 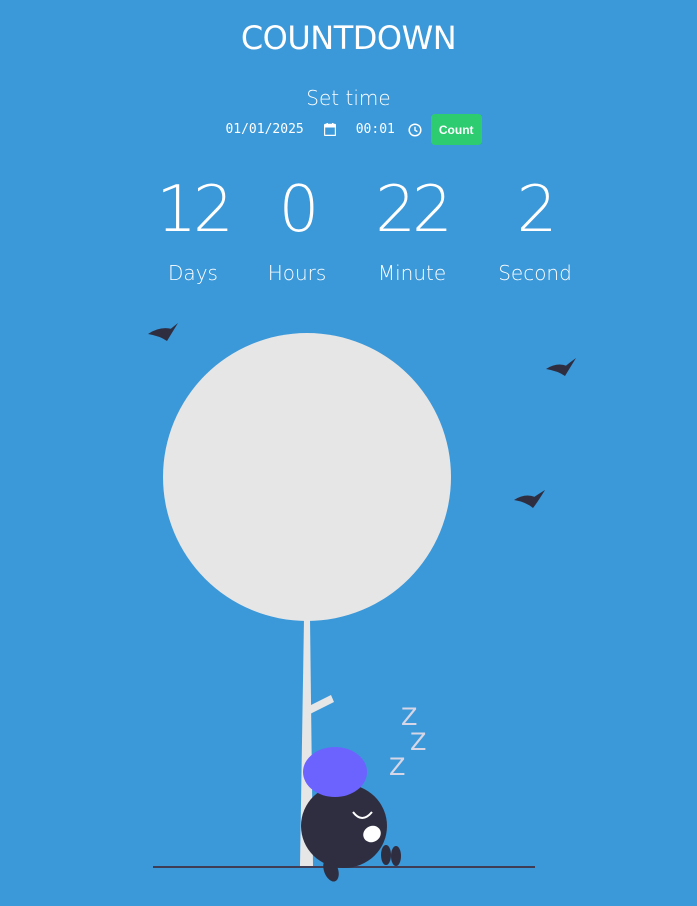 I want to click on sleeping-character-icon, so click(x=351, y=814).